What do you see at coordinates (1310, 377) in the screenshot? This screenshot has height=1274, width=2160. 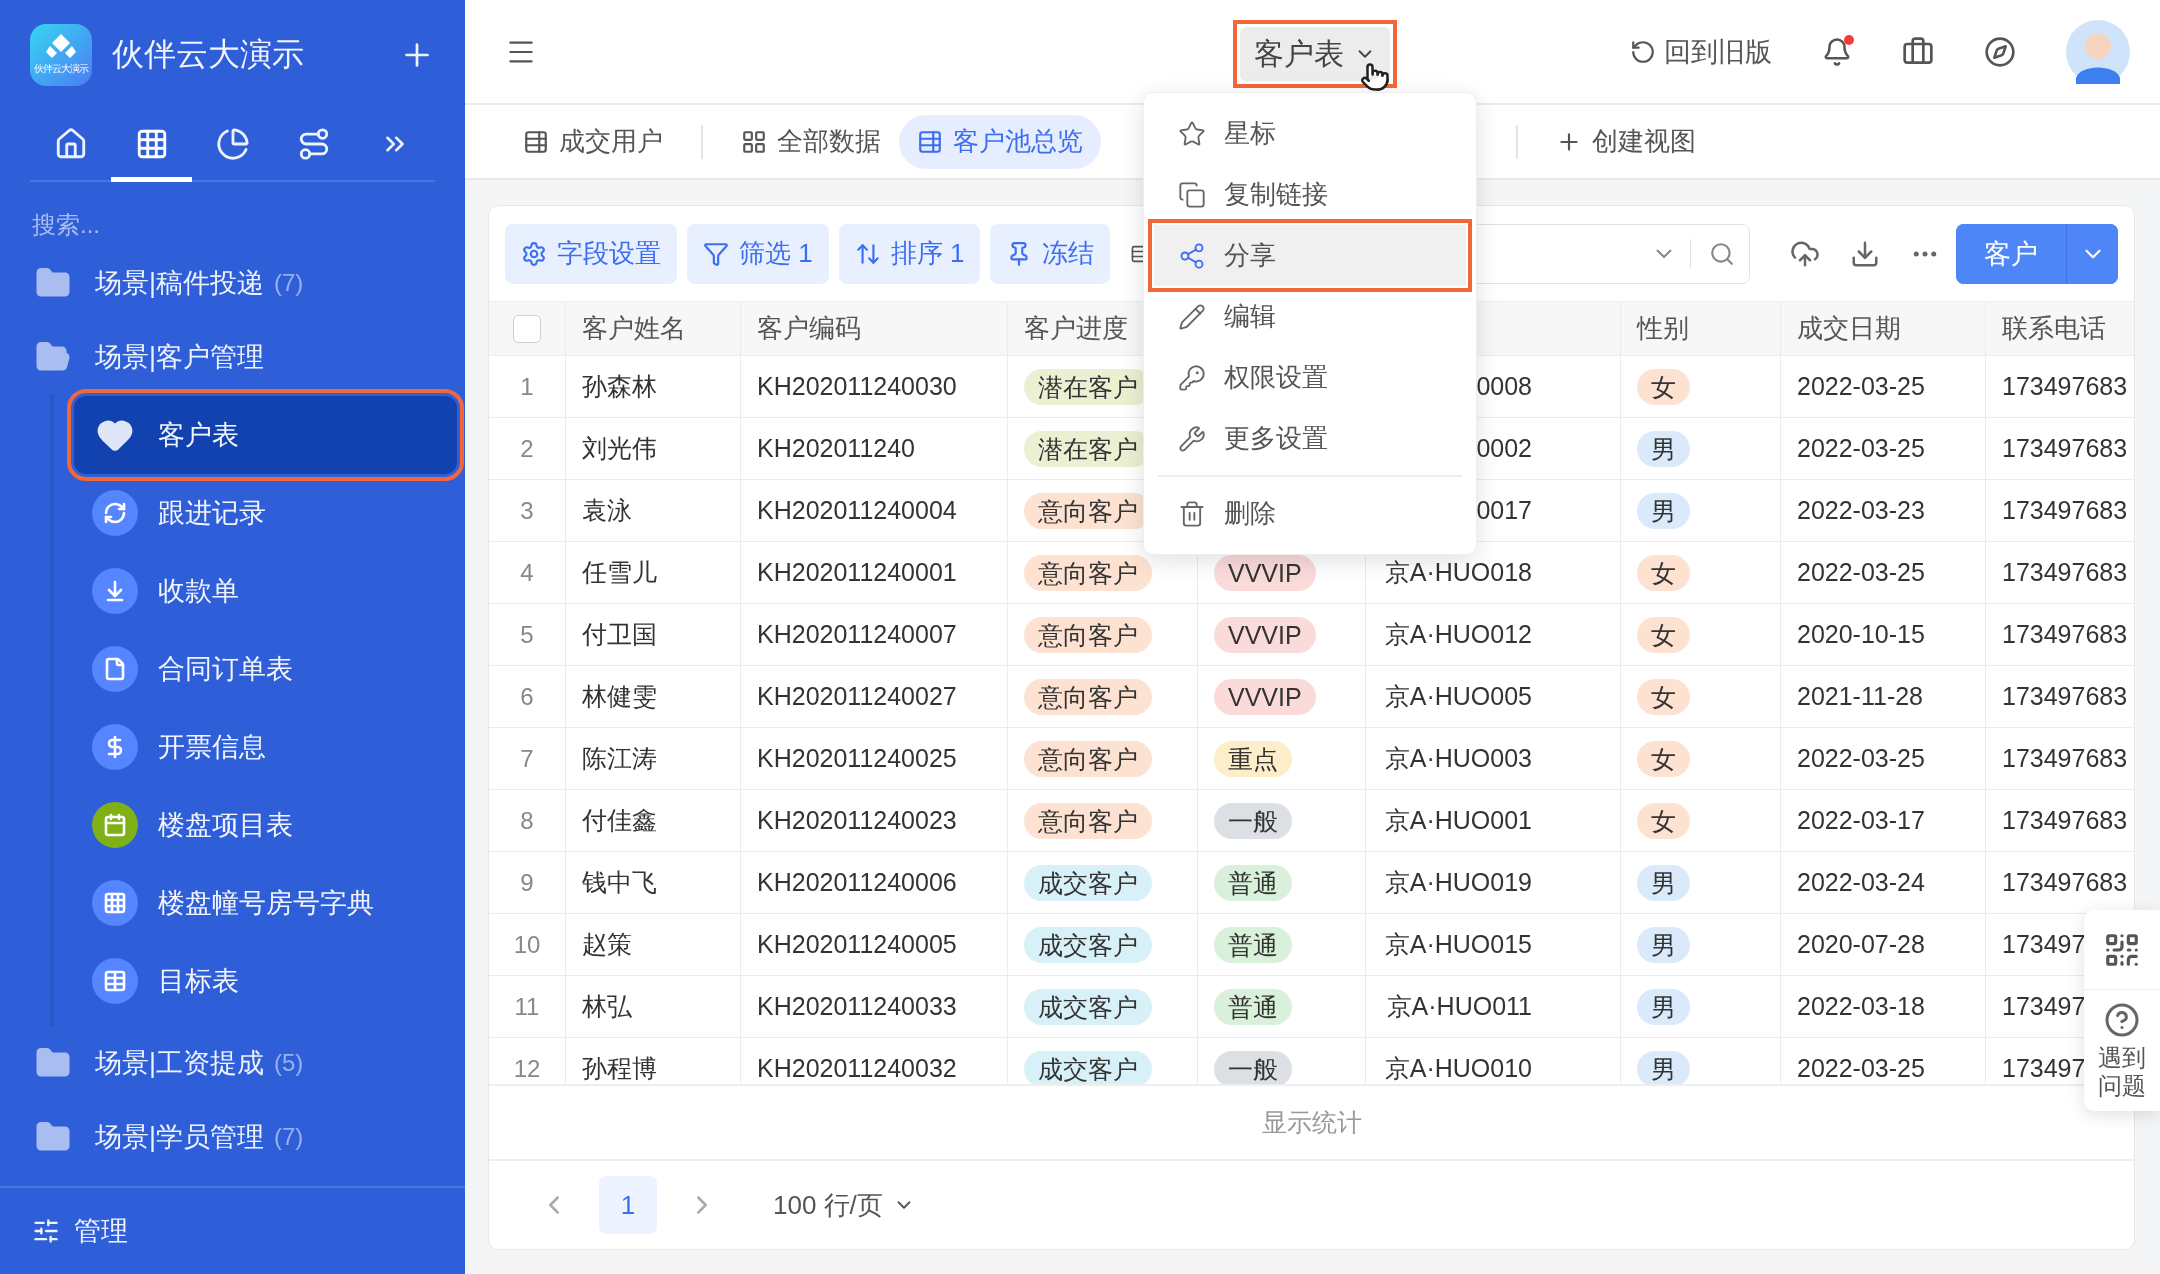 I see `menu-item: 权限设置` at bounding box center [1310, 377].